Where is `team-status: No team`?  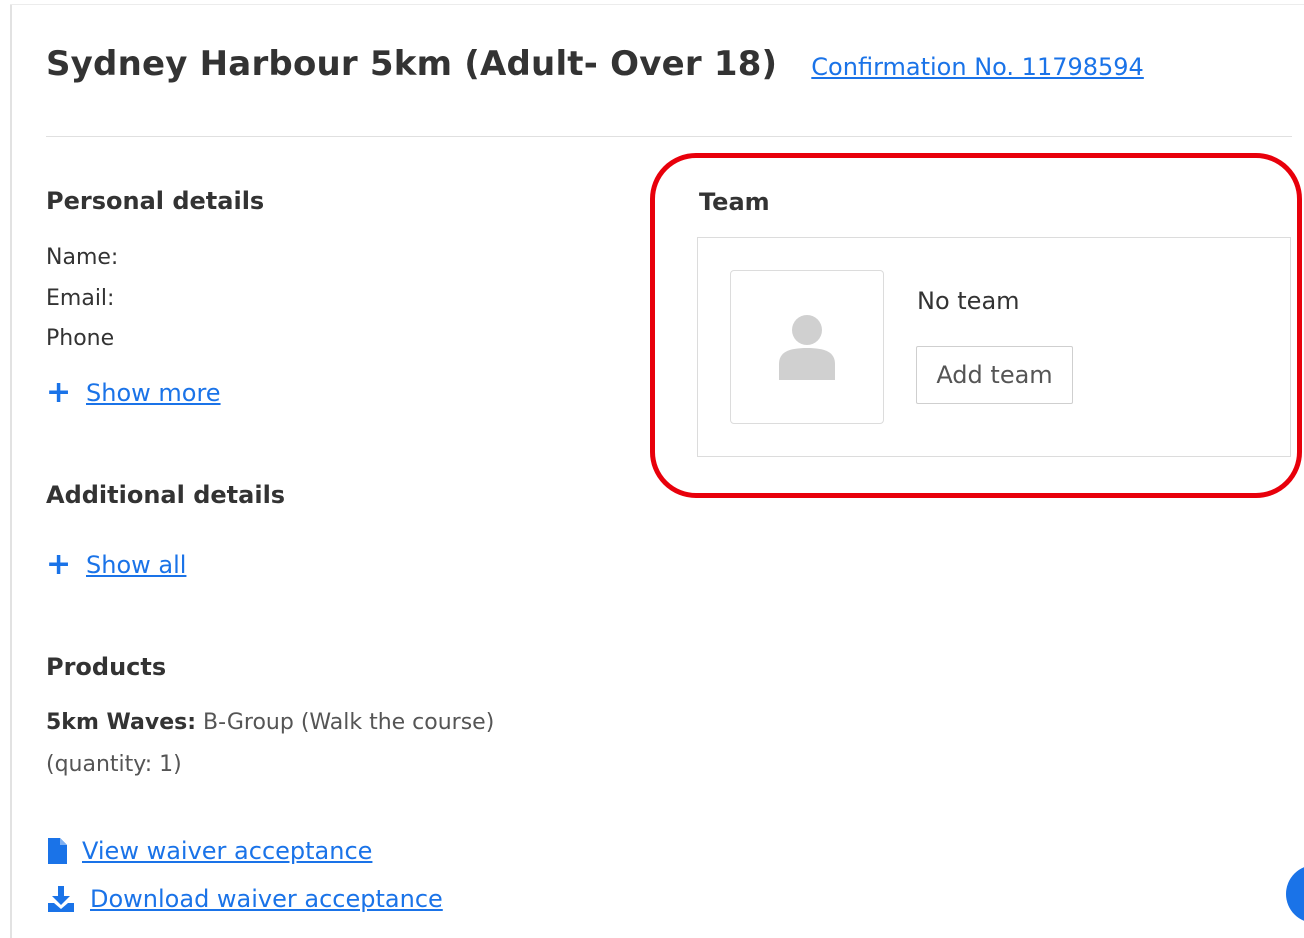
team-status: No team is located at coordinates (968, 301).